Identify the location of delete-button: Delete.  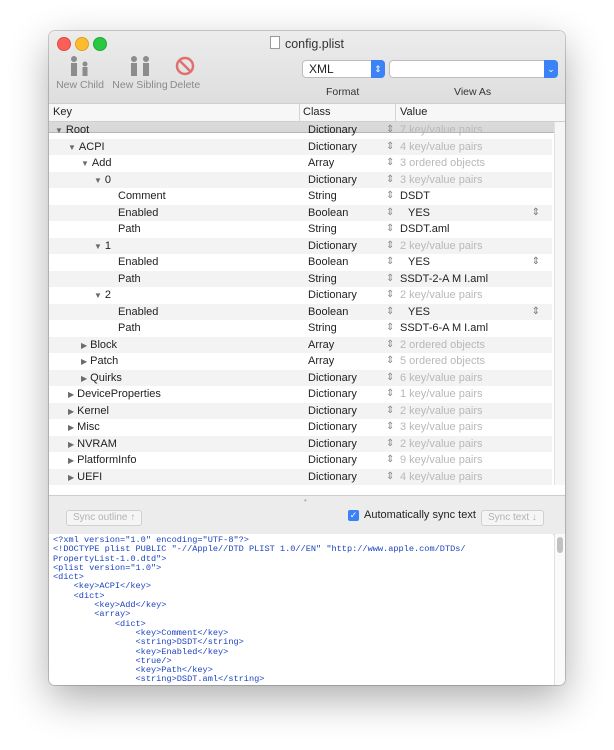
(185, 73).